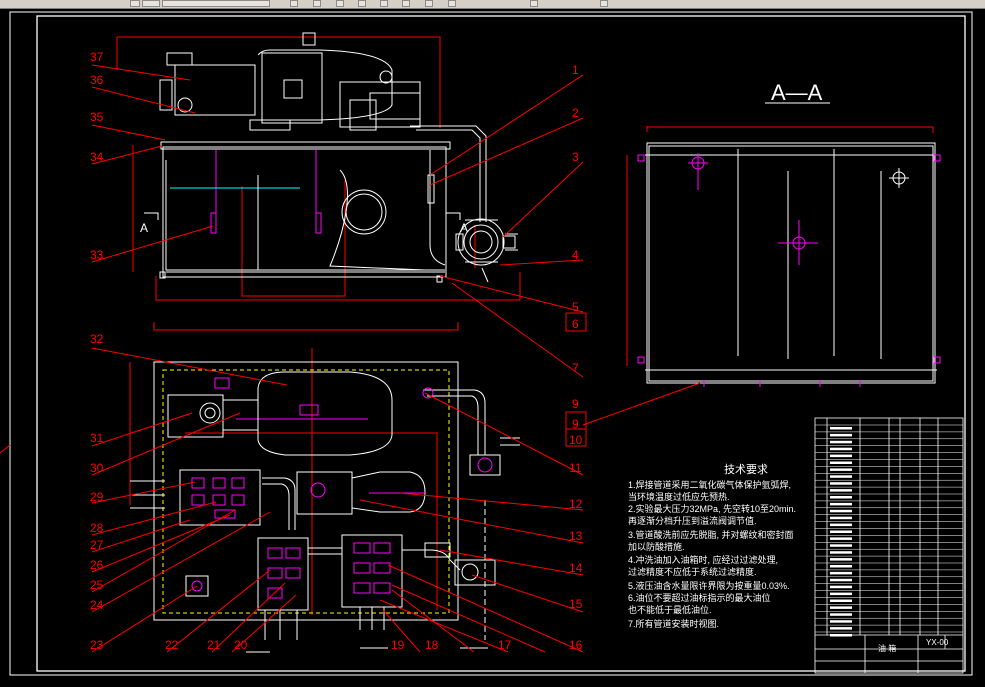 The image size is (985, 687). Describe the element at coordinates (452, 3) in the screenshot. I see `match-button` at that location.